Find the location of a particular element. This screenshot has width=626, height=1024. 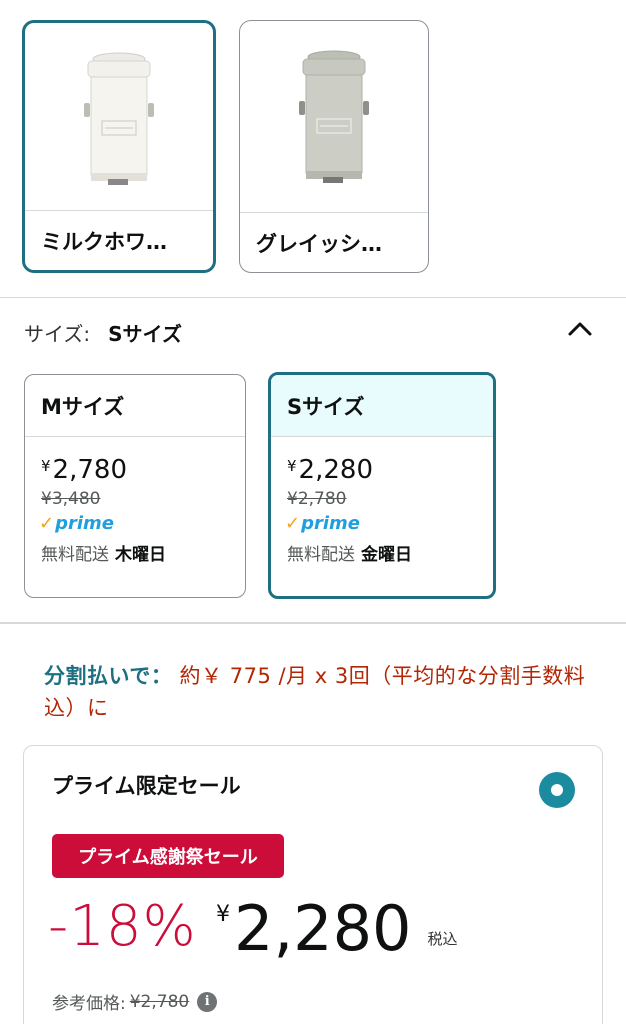

selected-size-value: Sサイズ is located at coordinates (145, 334).